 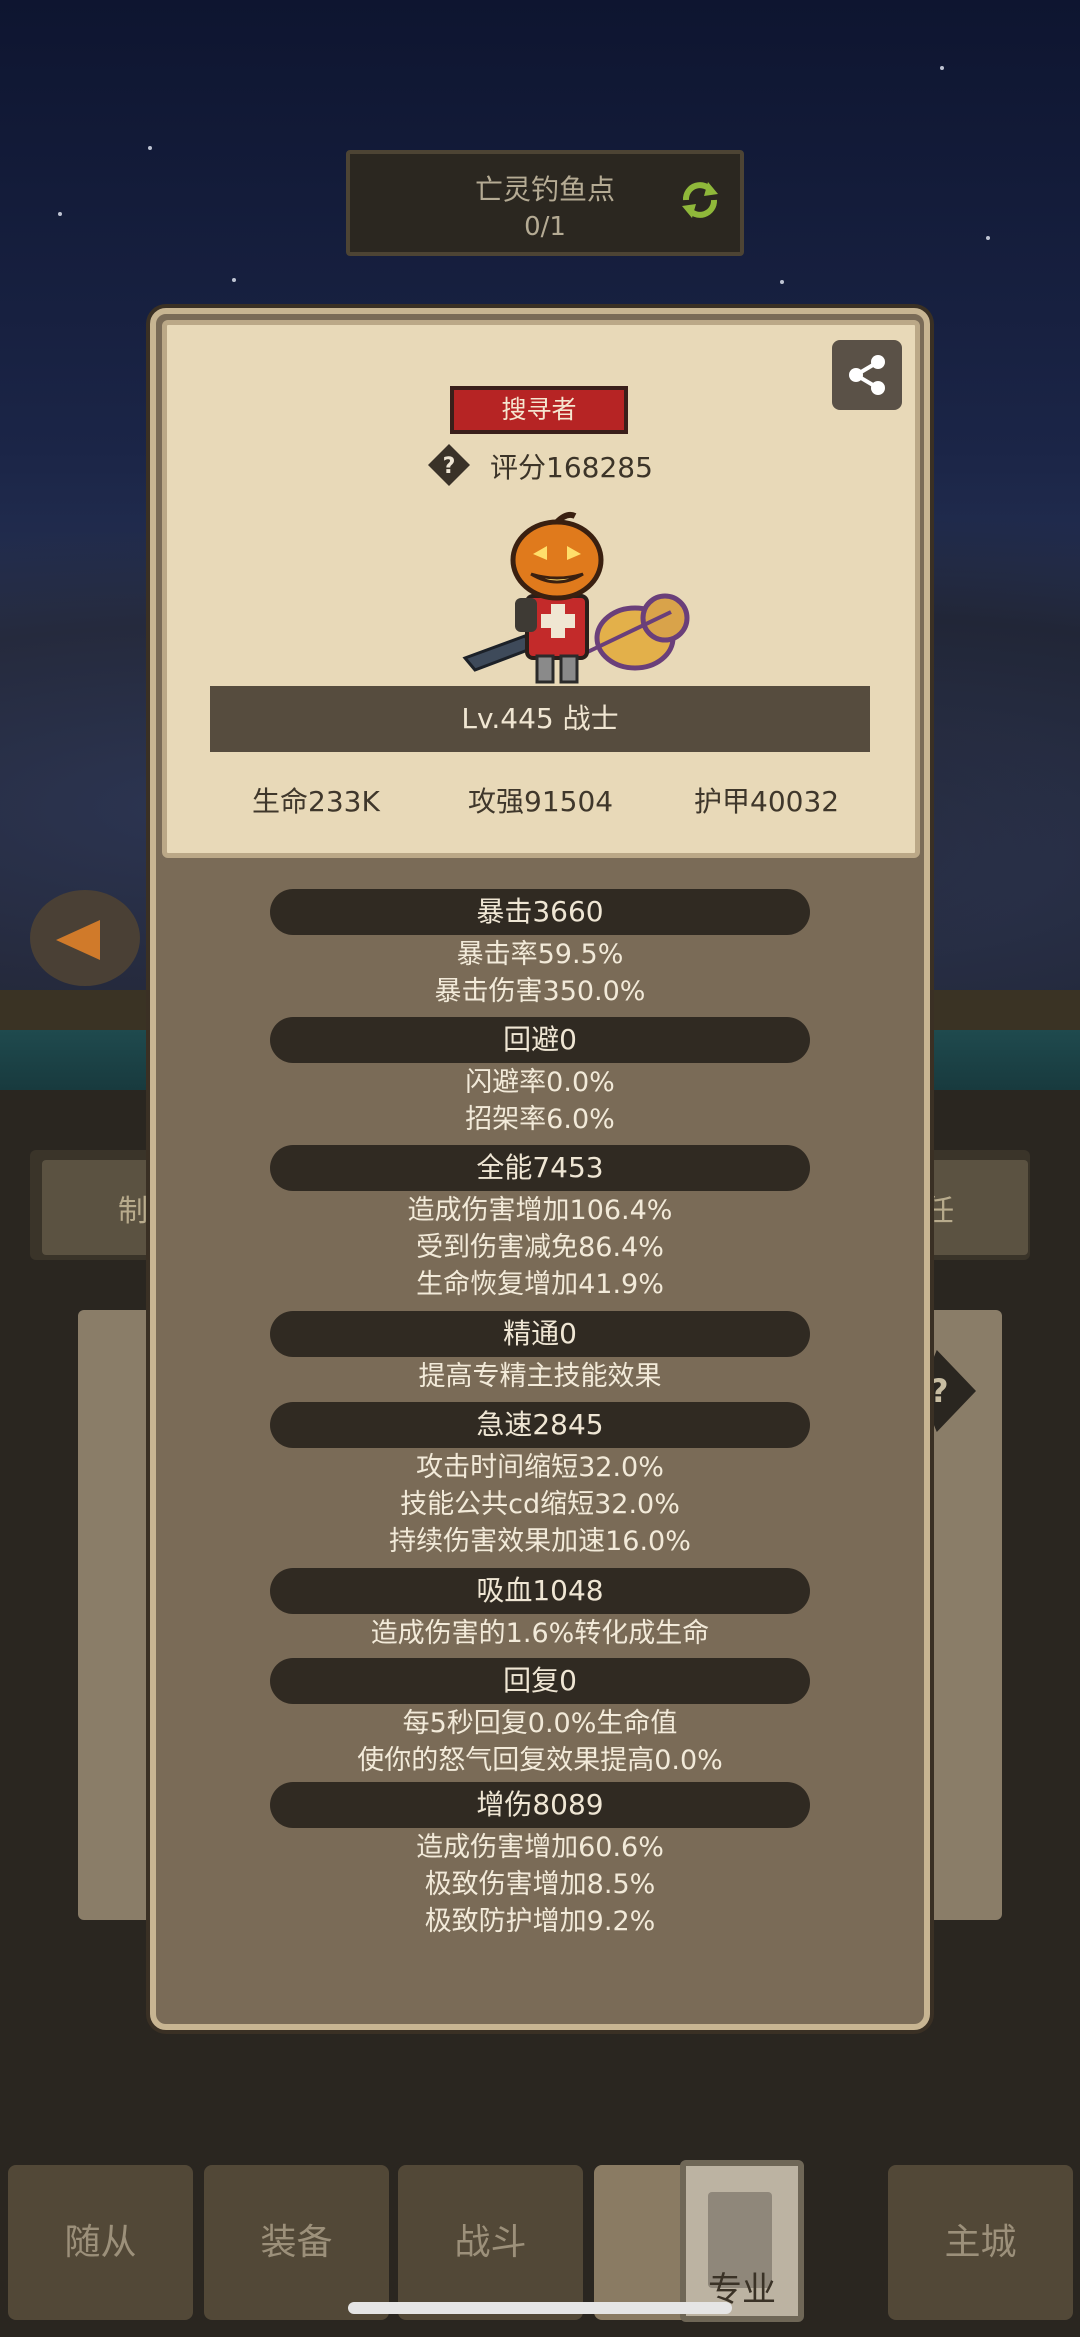 I want to click on nav-battle: 战斗, so click(x=490, y=2242).